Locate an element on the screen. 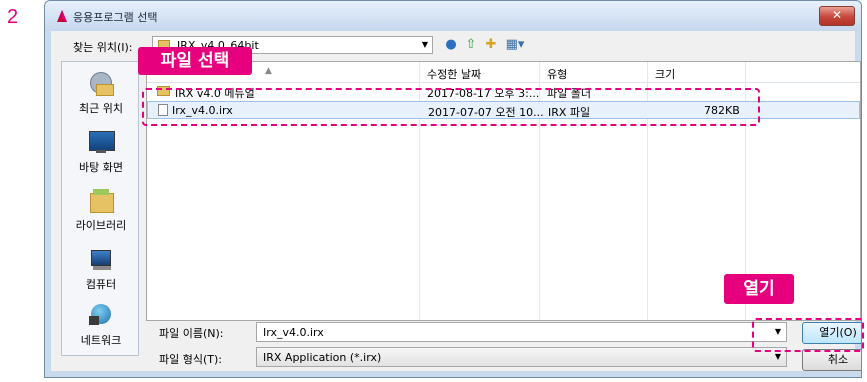 The image size is (867, 382). sort-arrow-icon: ▲ is located at coordinates (268, 71).